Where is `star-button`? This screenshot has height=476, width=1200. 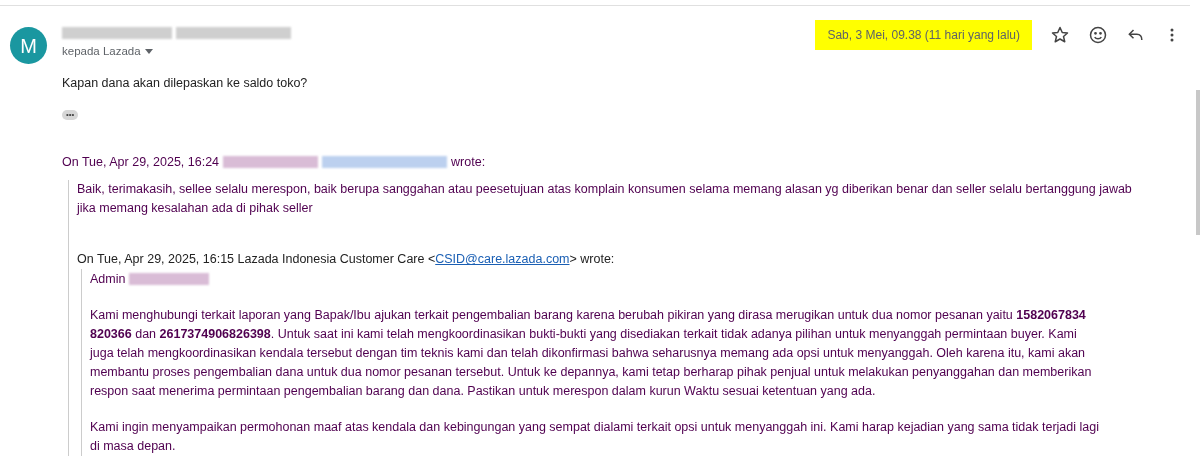
star-button is located at coordinates (1060, 35).